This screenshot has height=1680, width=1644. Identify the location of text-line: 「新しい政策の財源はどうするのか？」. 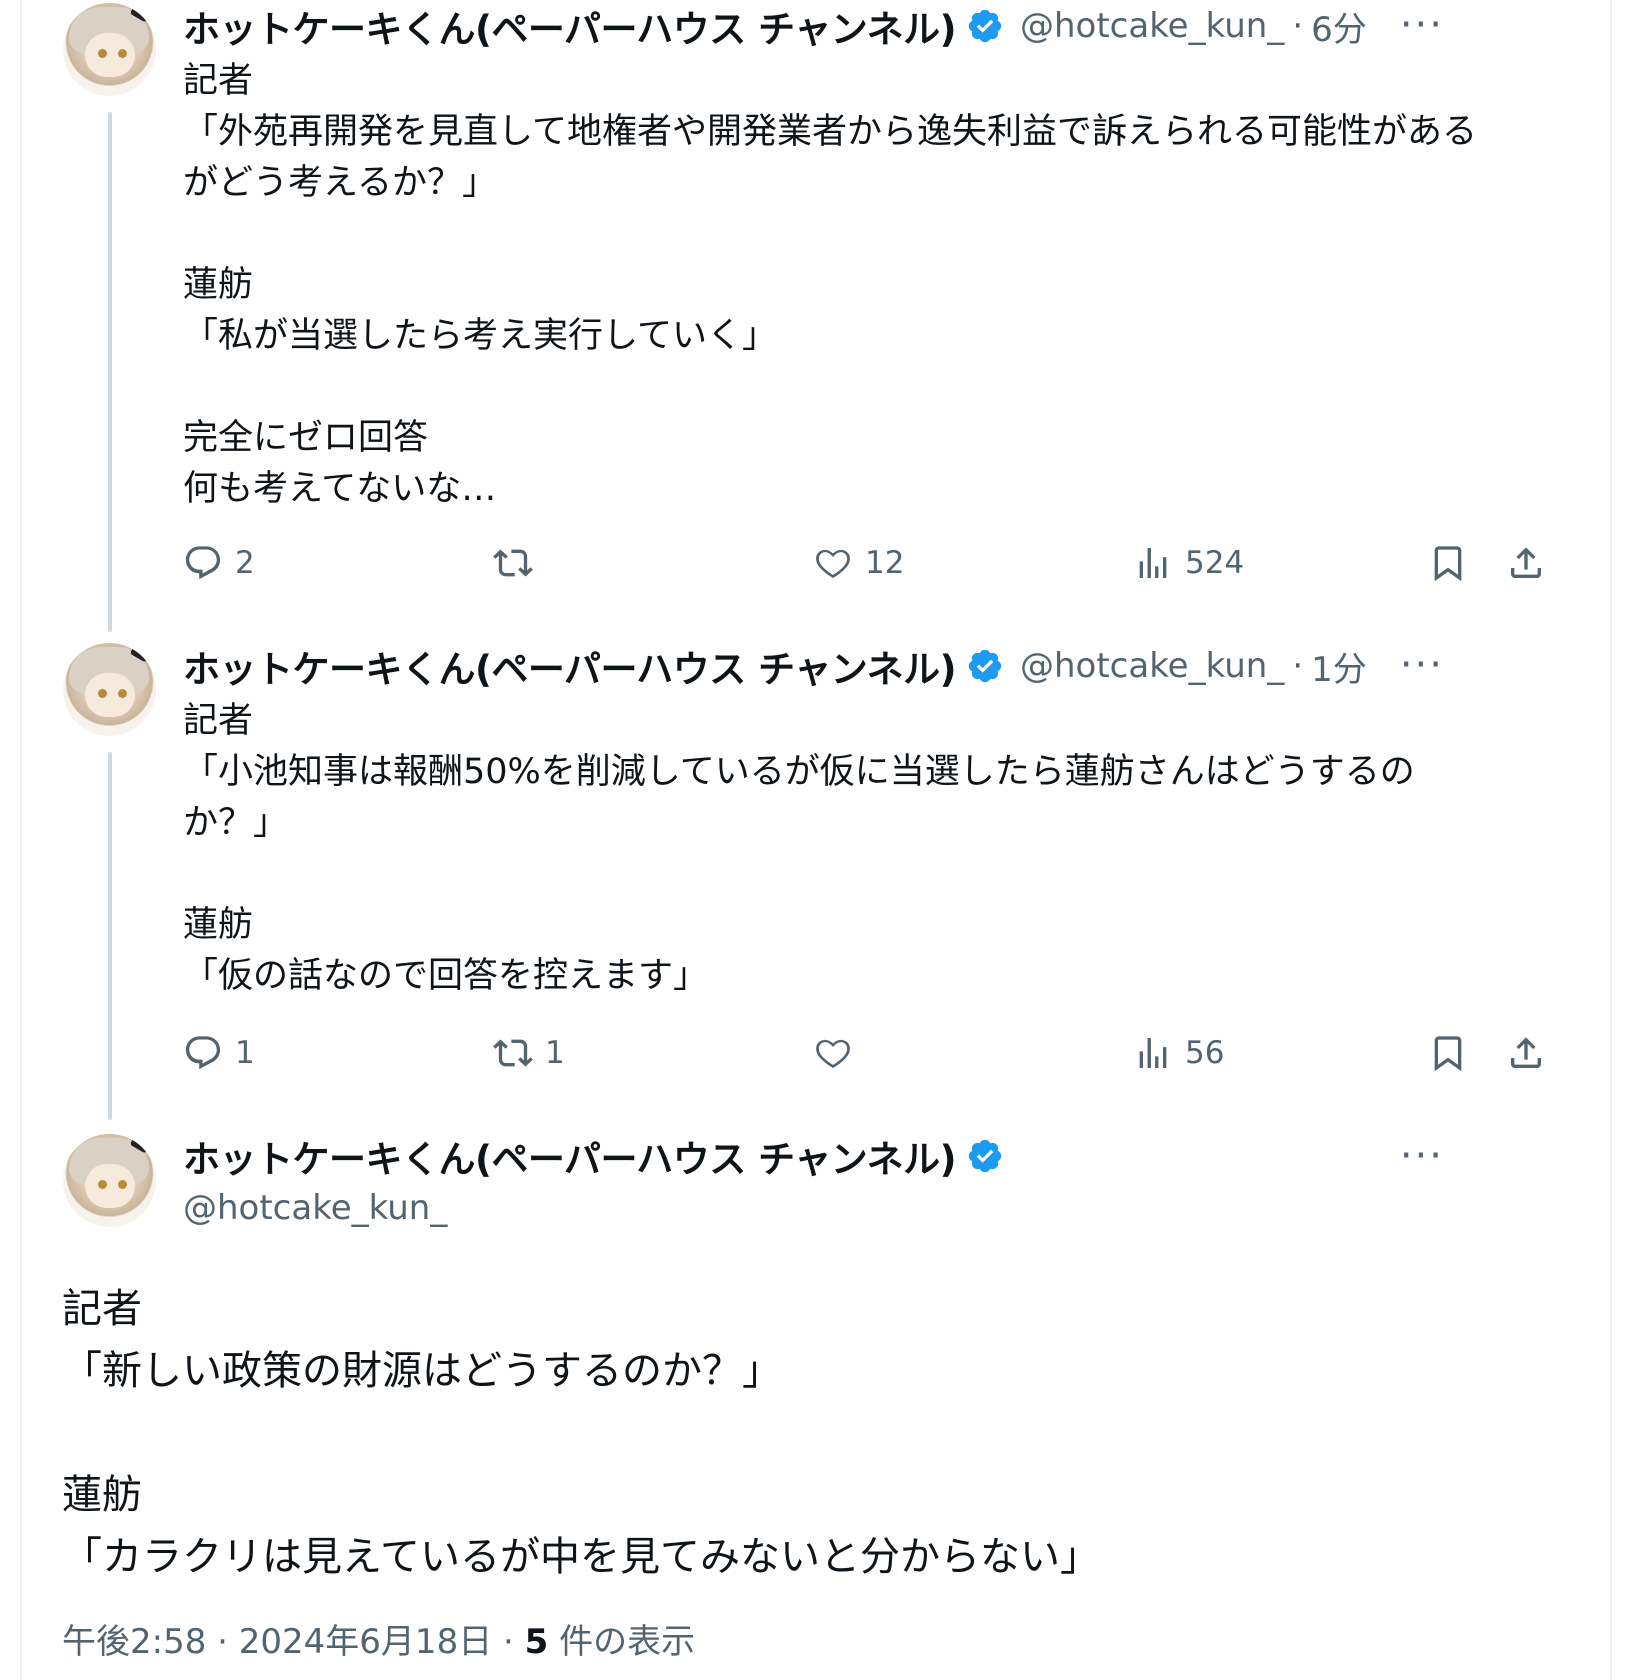
(422, 1371).